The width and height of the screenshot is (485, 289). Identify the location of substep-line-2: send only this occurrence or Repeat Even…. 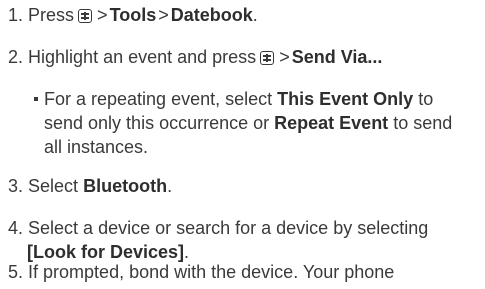
(248, 123).